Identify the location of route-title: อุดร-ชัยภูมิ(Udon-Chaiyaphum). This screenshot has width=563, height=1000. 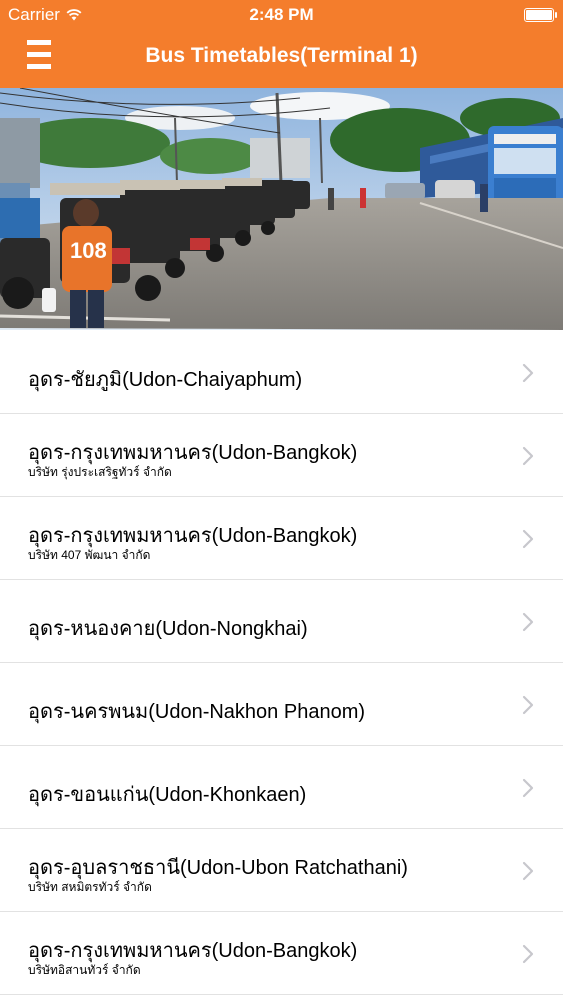
(165, 380).